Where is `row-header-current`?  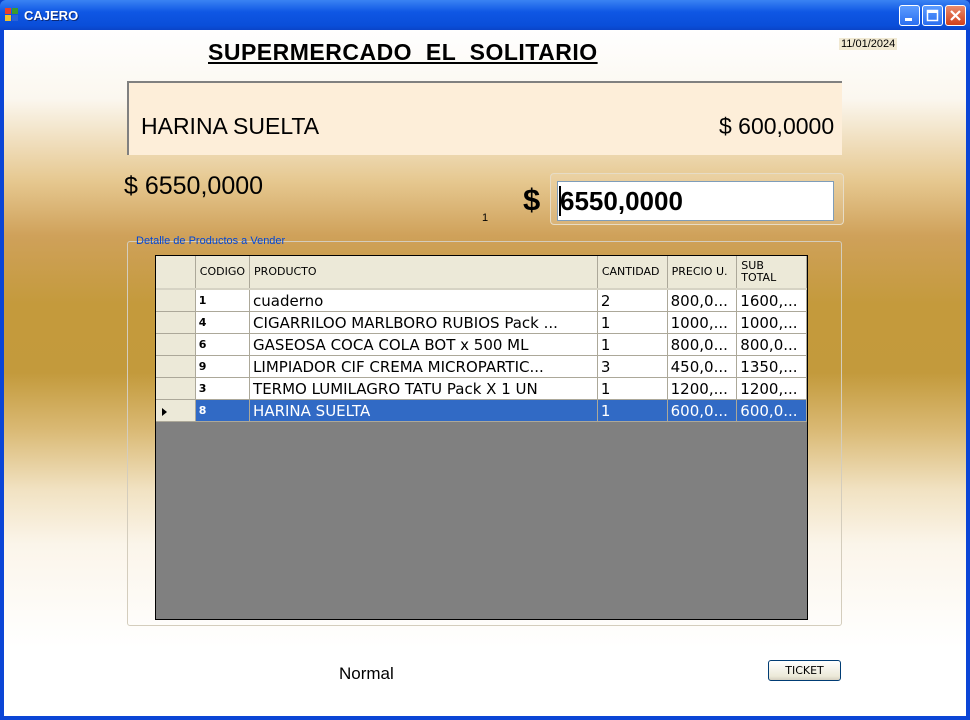 row-header-current is located at coordinates (176, 410).